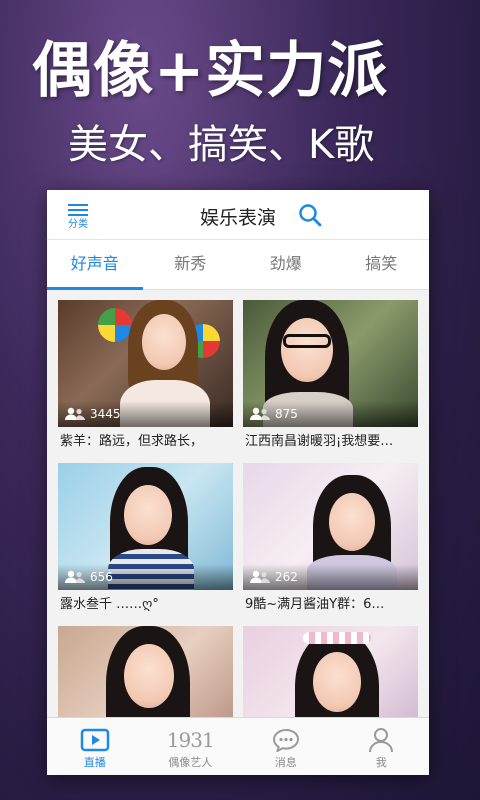  Describe the element at coordinates (145, 577) in the screenshot. I see `viewer-count: 656` at that location.